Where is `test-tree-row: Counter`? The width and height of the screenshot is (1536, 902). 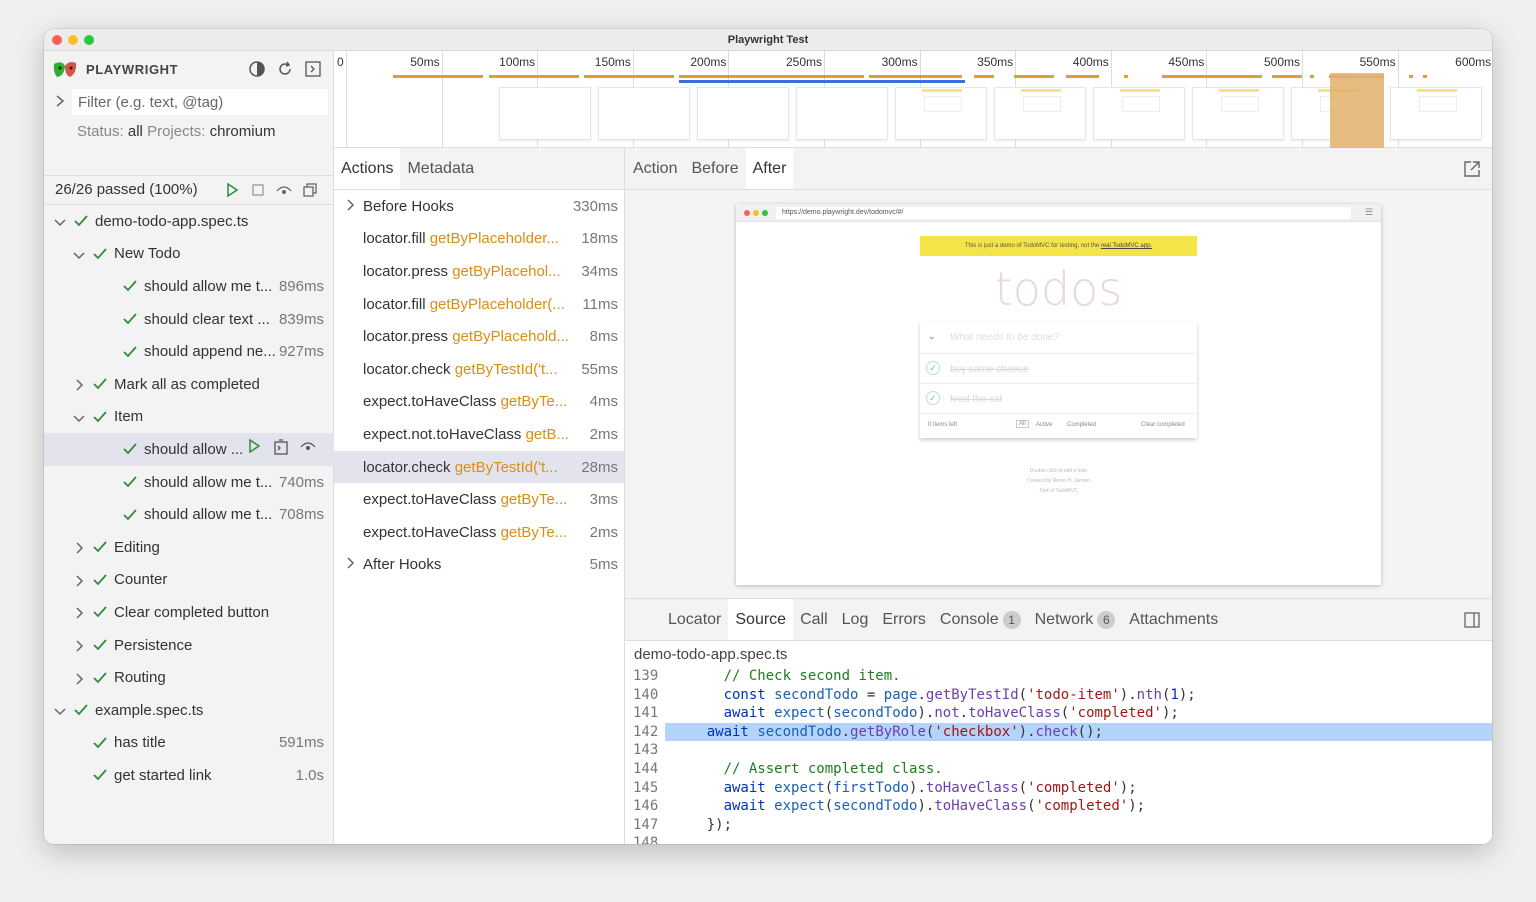 test-tree-row: Counter is located at coordinates (189, 580).